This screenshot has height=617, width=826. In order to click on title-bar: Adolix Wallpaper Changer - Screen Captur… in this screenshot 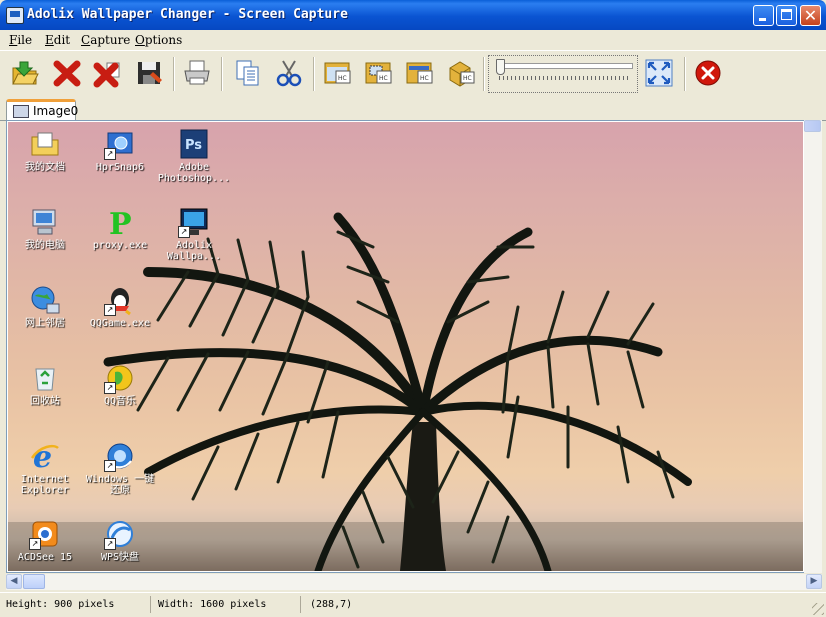, I will do `click(413, 15)`.